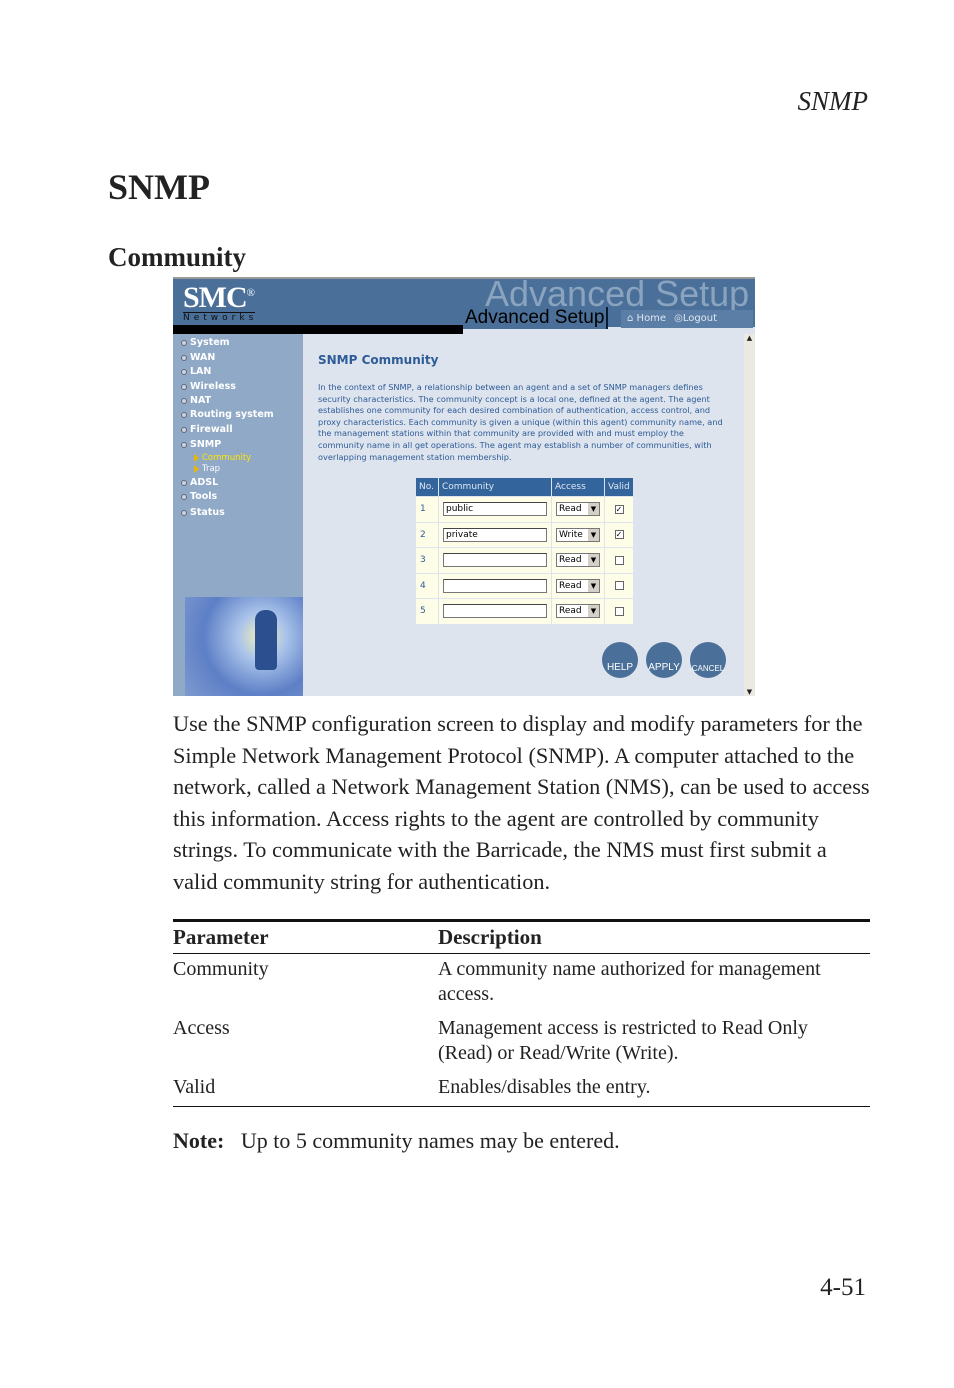  I want to click on access-select: Write ▼, so click(578, 534).